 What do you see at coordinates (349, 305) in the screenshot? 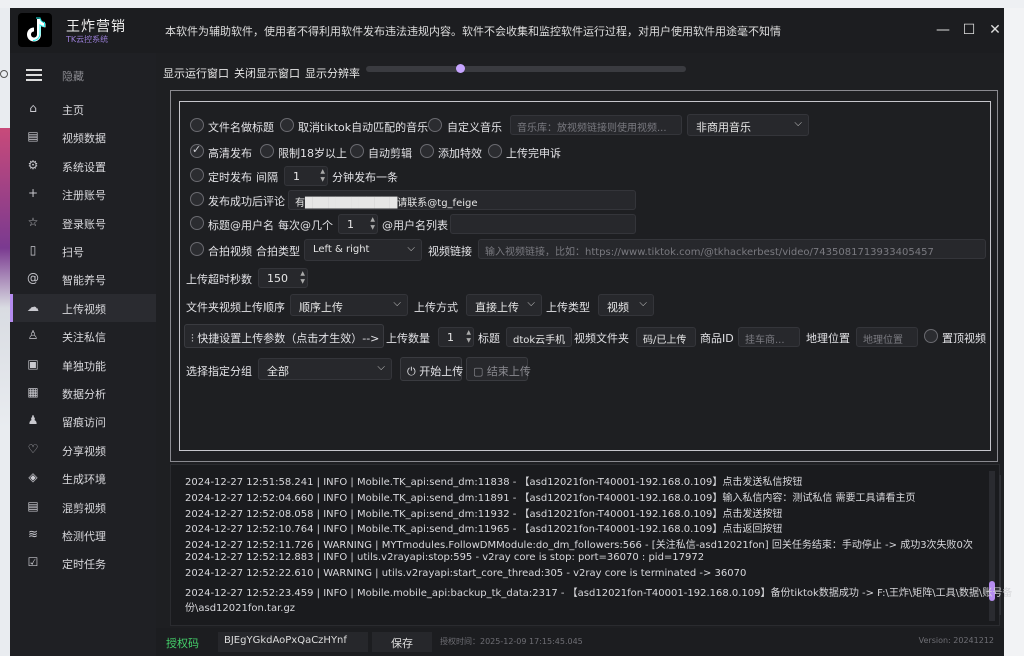
I see `folder-order-select: 顺序上传 ⌵` at bounding box center [349, 305].